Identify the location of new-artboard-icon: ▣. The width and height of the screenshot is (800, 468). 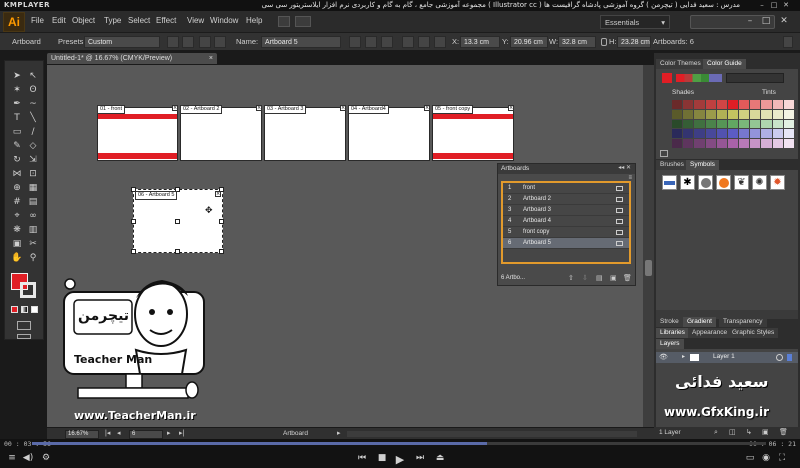
(613, 278).